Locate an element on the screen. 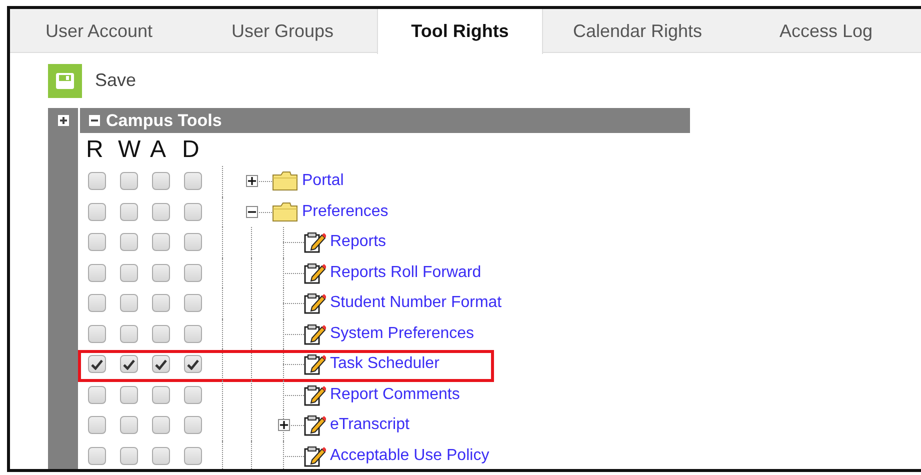 This screenshot has width=921, height=475. column-header: A is located at coordinates (159, 149).